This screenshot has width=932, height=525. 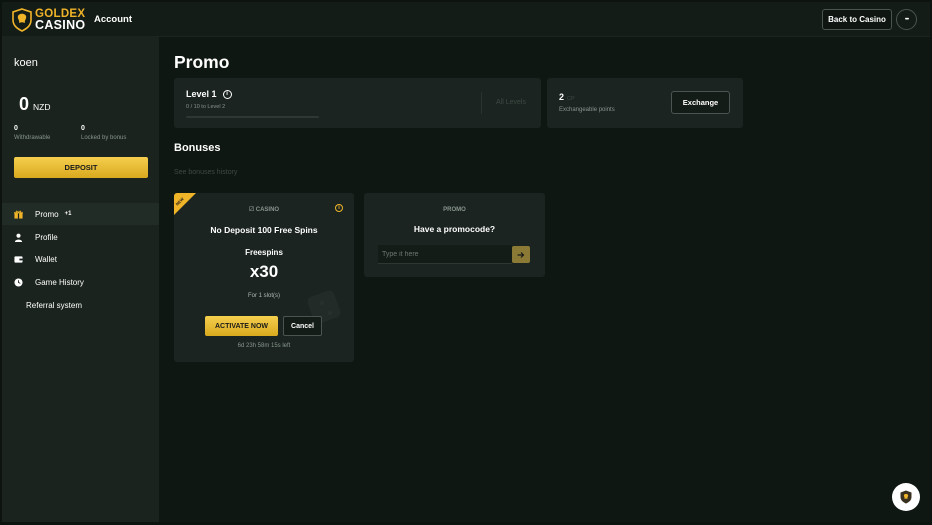 I want to click on level-name: Level 1, so click(x=201, y=94).